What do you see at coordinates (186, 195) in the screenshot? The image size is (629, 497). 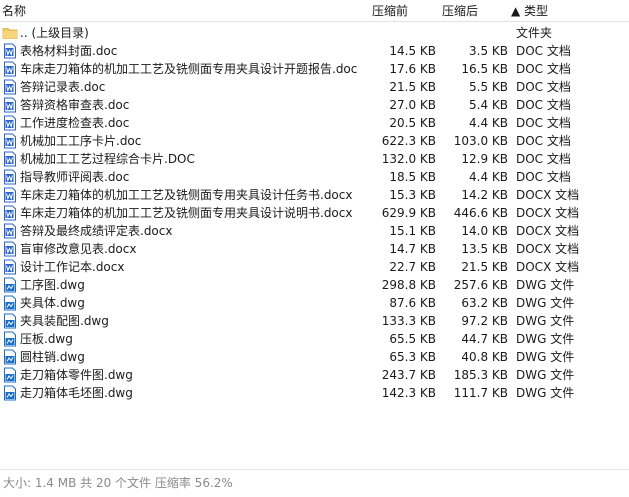 I see `file-name: 车床走刀箱体的机加工工艺及铣侧面专用夹具设计任务书.docx` at bounding box center [186, 195].